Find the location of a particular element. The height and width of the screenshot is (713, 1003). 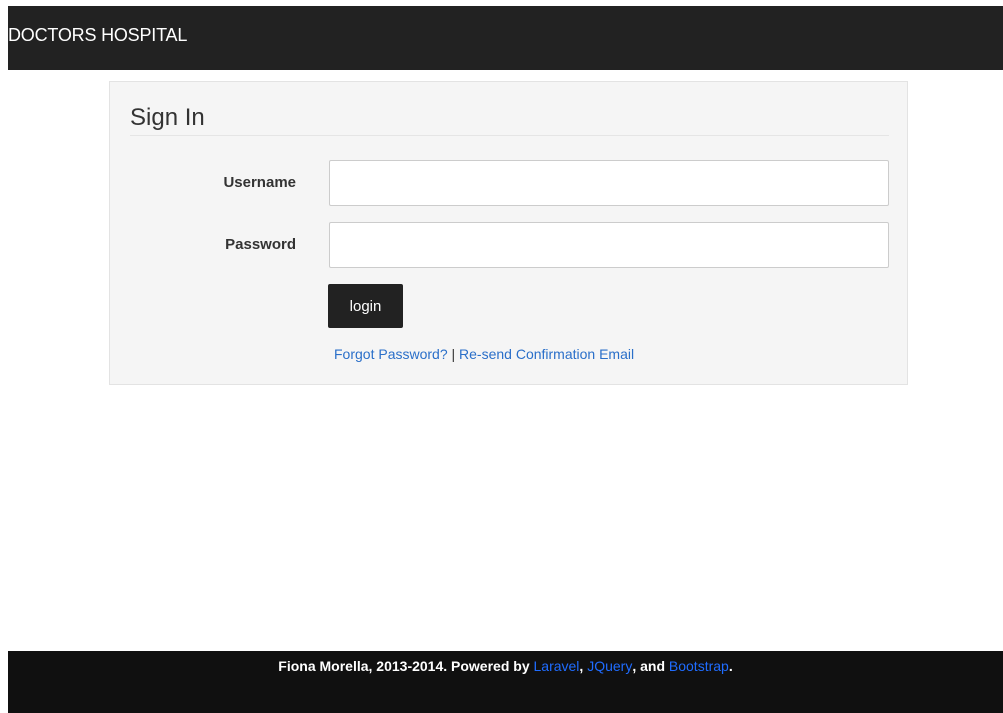

username-field is located at coordinates (609, 183).